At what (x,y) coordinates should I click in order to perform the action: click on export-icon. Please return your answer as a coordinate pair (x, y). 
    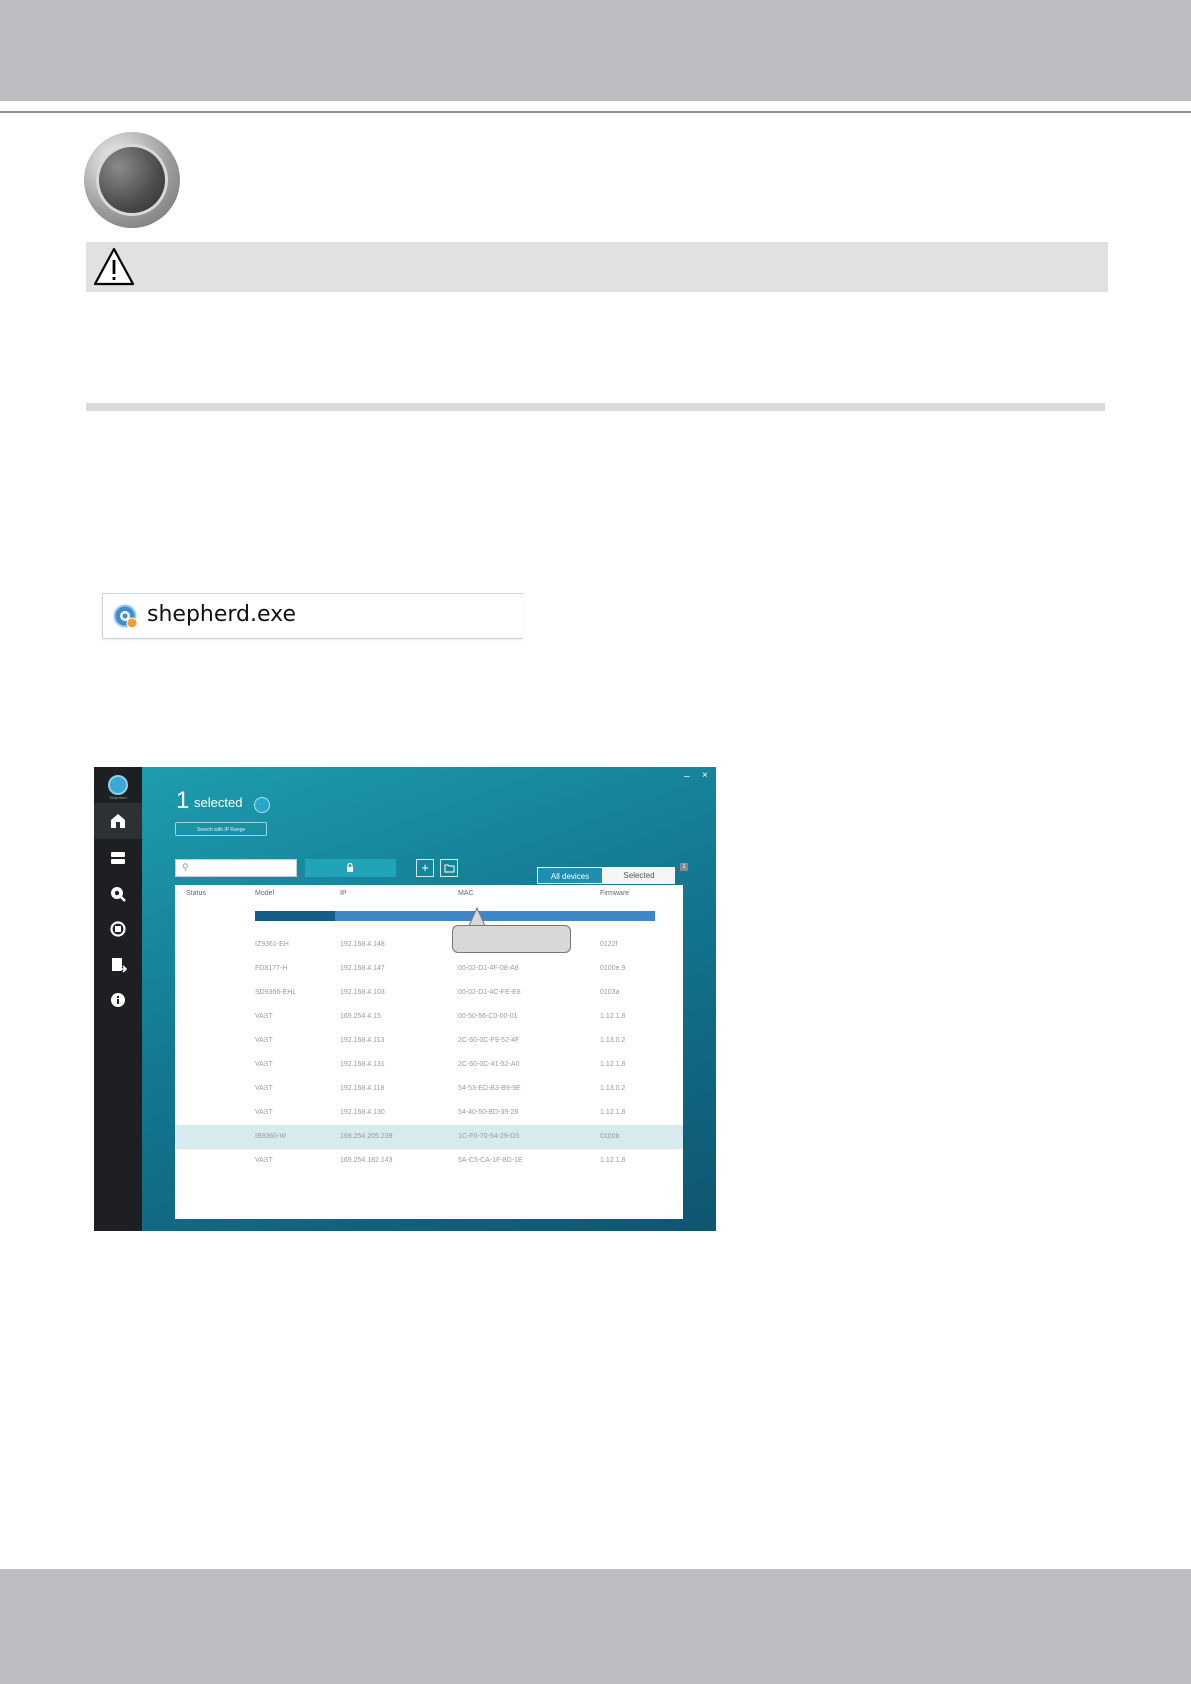
    Looking at the image, I should click on (118, 965).